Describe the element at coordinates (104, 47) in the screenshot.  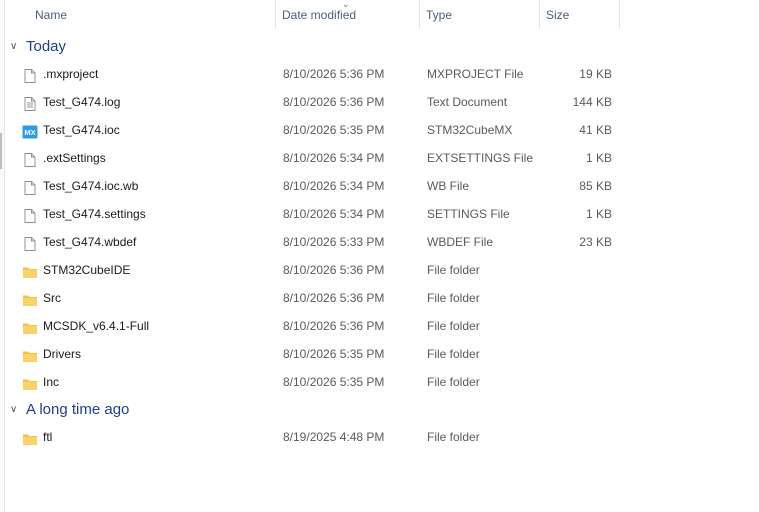
I see `group-header-today: ∨ Today` at that location.